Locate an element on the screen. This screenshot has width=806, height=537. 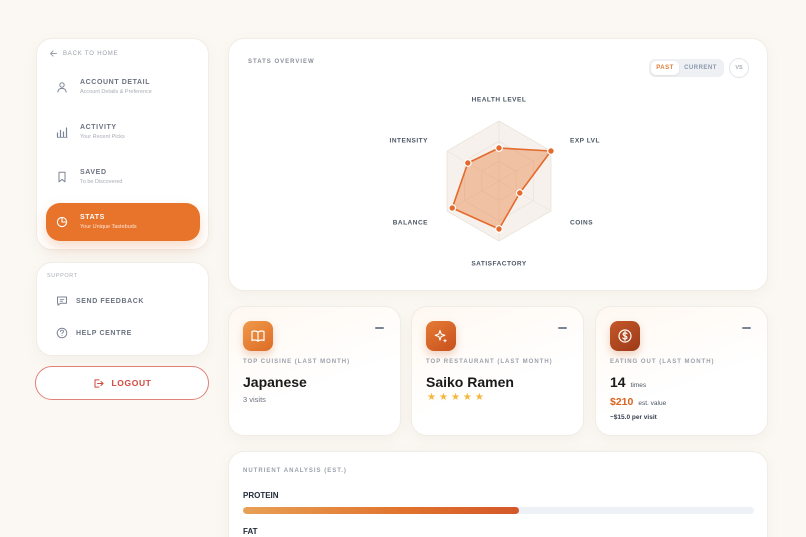
support-heading: SUPPORT is located at coordinates (62, 276).